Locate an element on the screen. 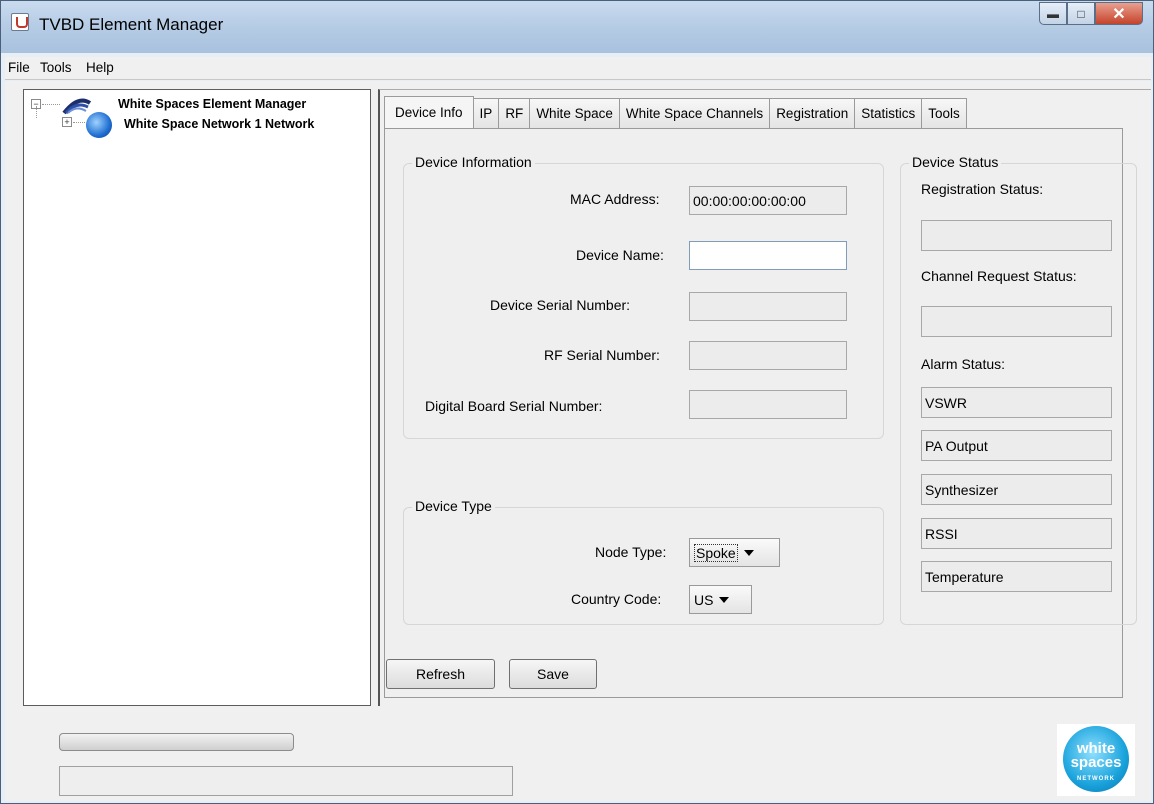  device-name-label: Device Name: is located at coordinates (620, 255).